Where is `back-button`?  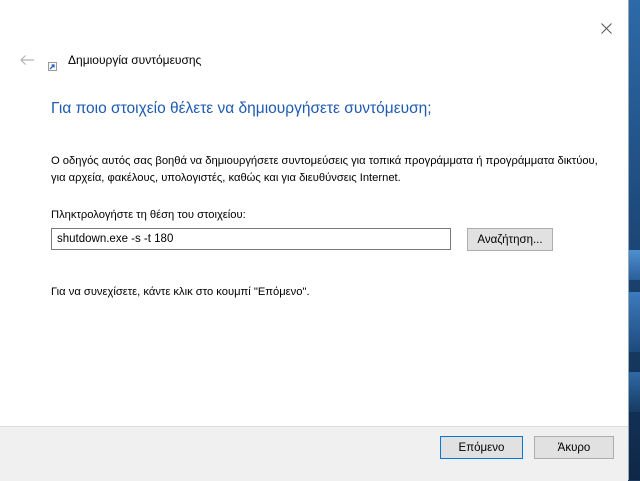
back-button is located at coordinates (27, 60).